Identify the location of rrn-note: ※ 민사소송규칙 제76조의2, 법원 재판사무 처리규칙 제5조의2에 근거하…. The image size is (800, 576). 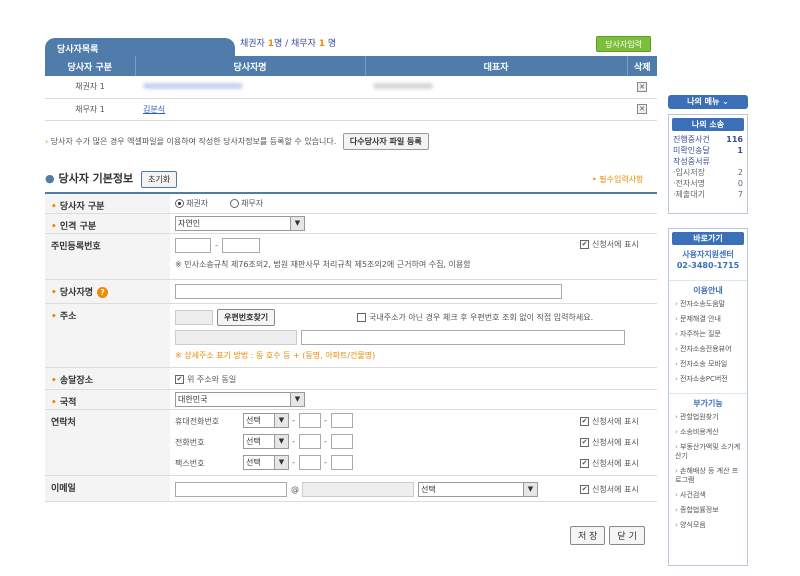
(323, 264).